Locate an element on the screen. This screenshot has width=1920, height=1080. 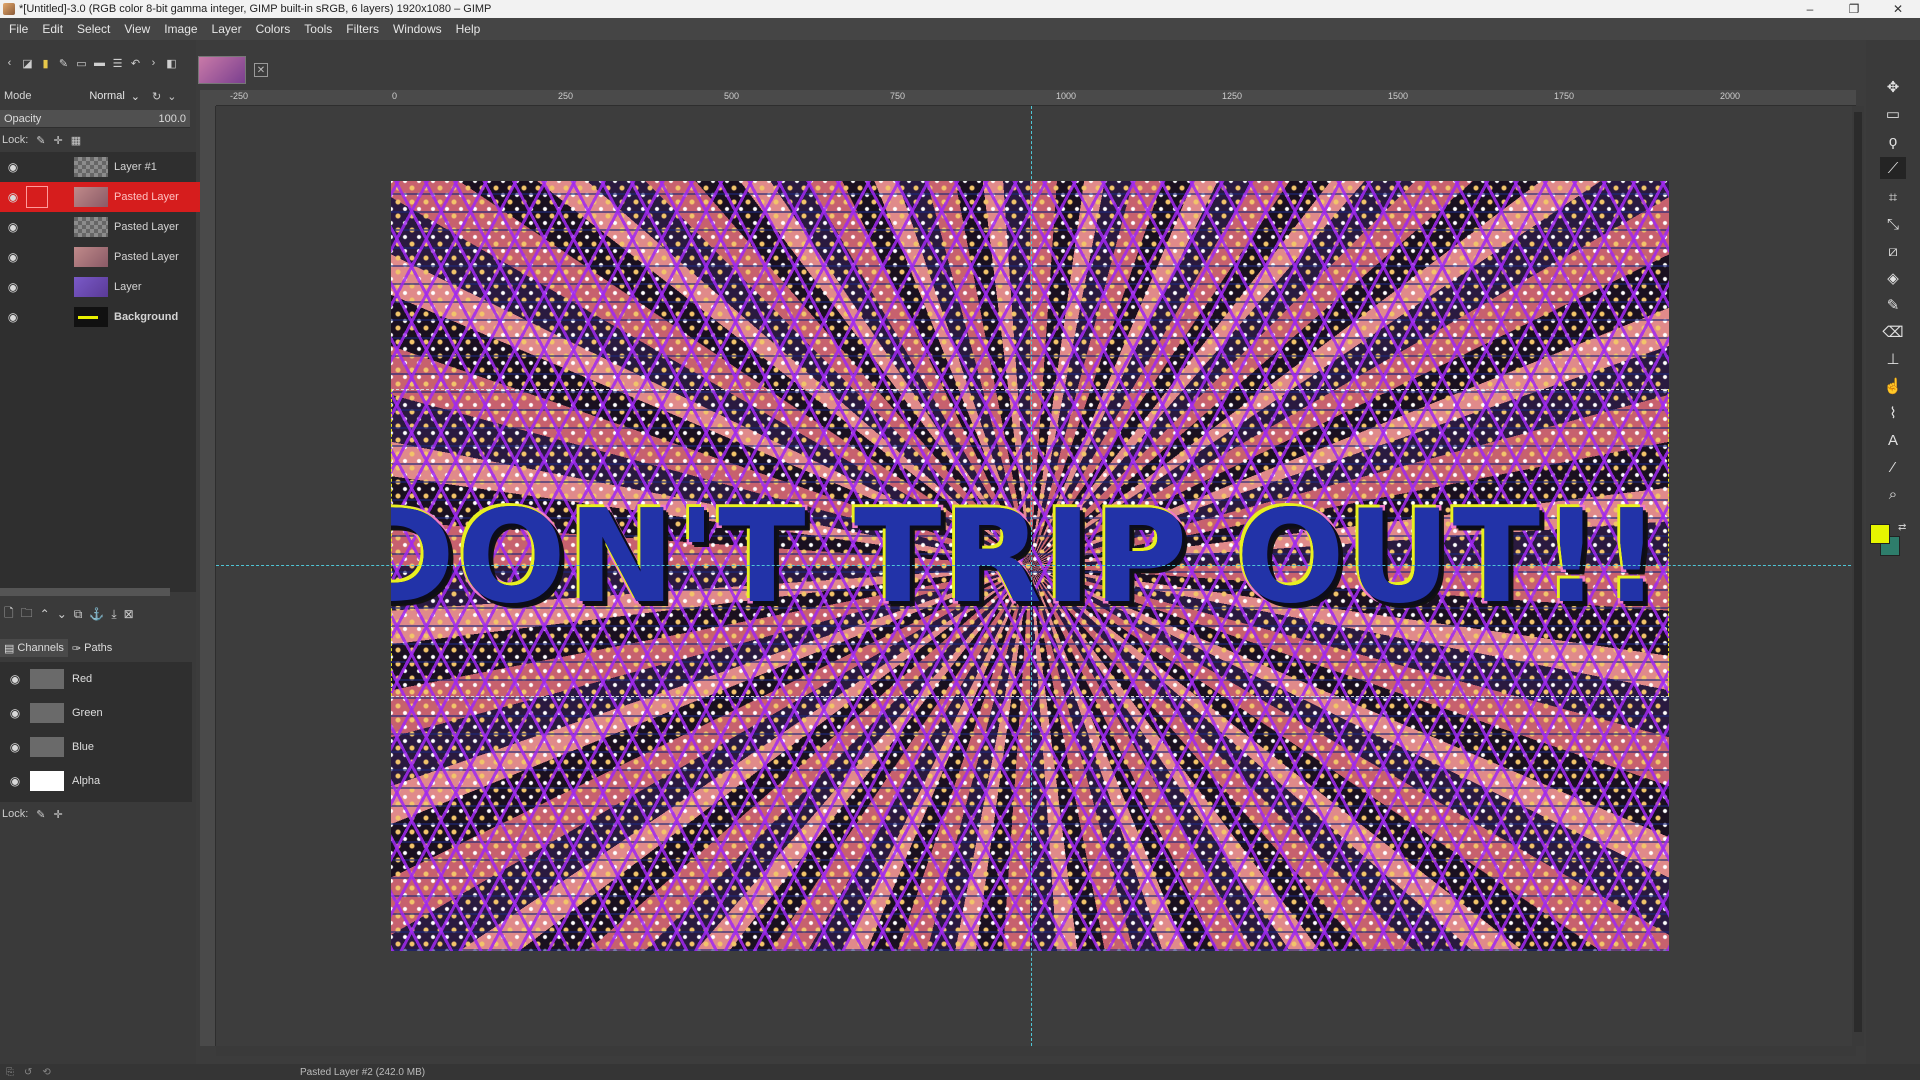
channel-row: ◉ Green is located at coordinates (96, 713).